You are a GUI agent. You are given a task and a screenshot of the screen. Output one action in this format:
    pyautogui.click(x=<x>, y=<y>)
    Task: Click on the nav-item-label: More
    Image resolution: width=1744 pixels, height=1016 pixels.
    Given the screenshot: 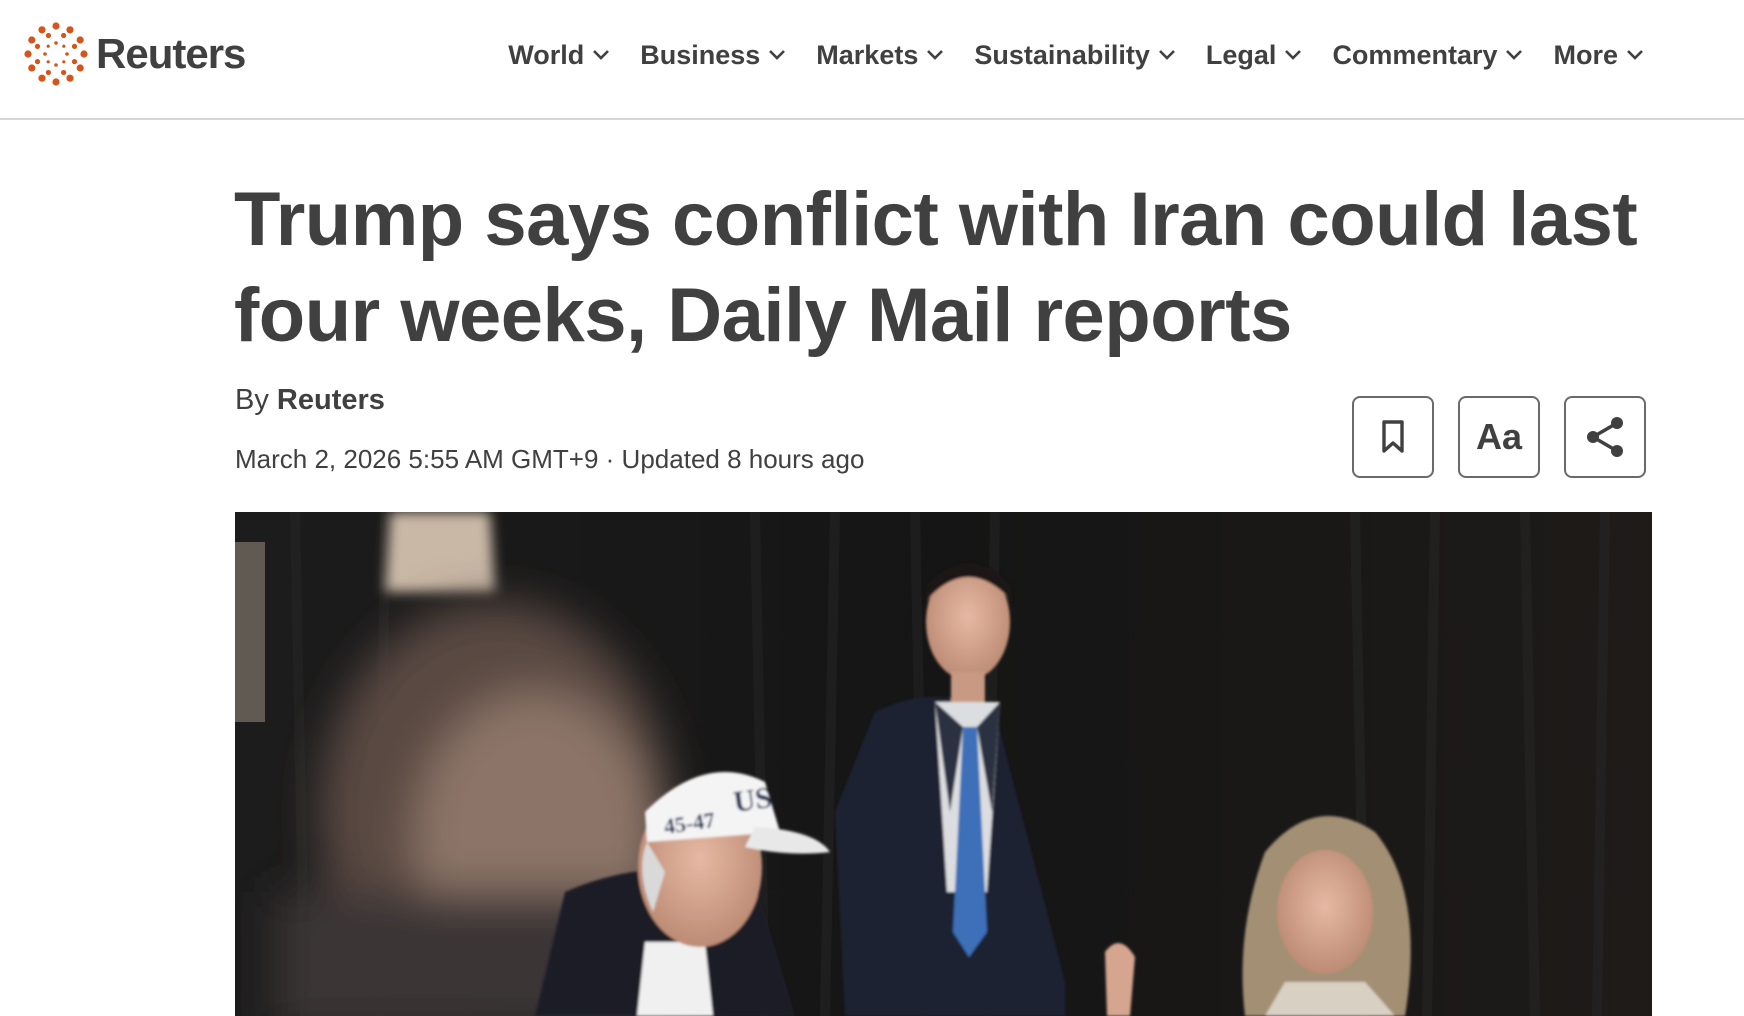 What is the action you would take?
    pyautogui.click(x=1585, y=55)
    